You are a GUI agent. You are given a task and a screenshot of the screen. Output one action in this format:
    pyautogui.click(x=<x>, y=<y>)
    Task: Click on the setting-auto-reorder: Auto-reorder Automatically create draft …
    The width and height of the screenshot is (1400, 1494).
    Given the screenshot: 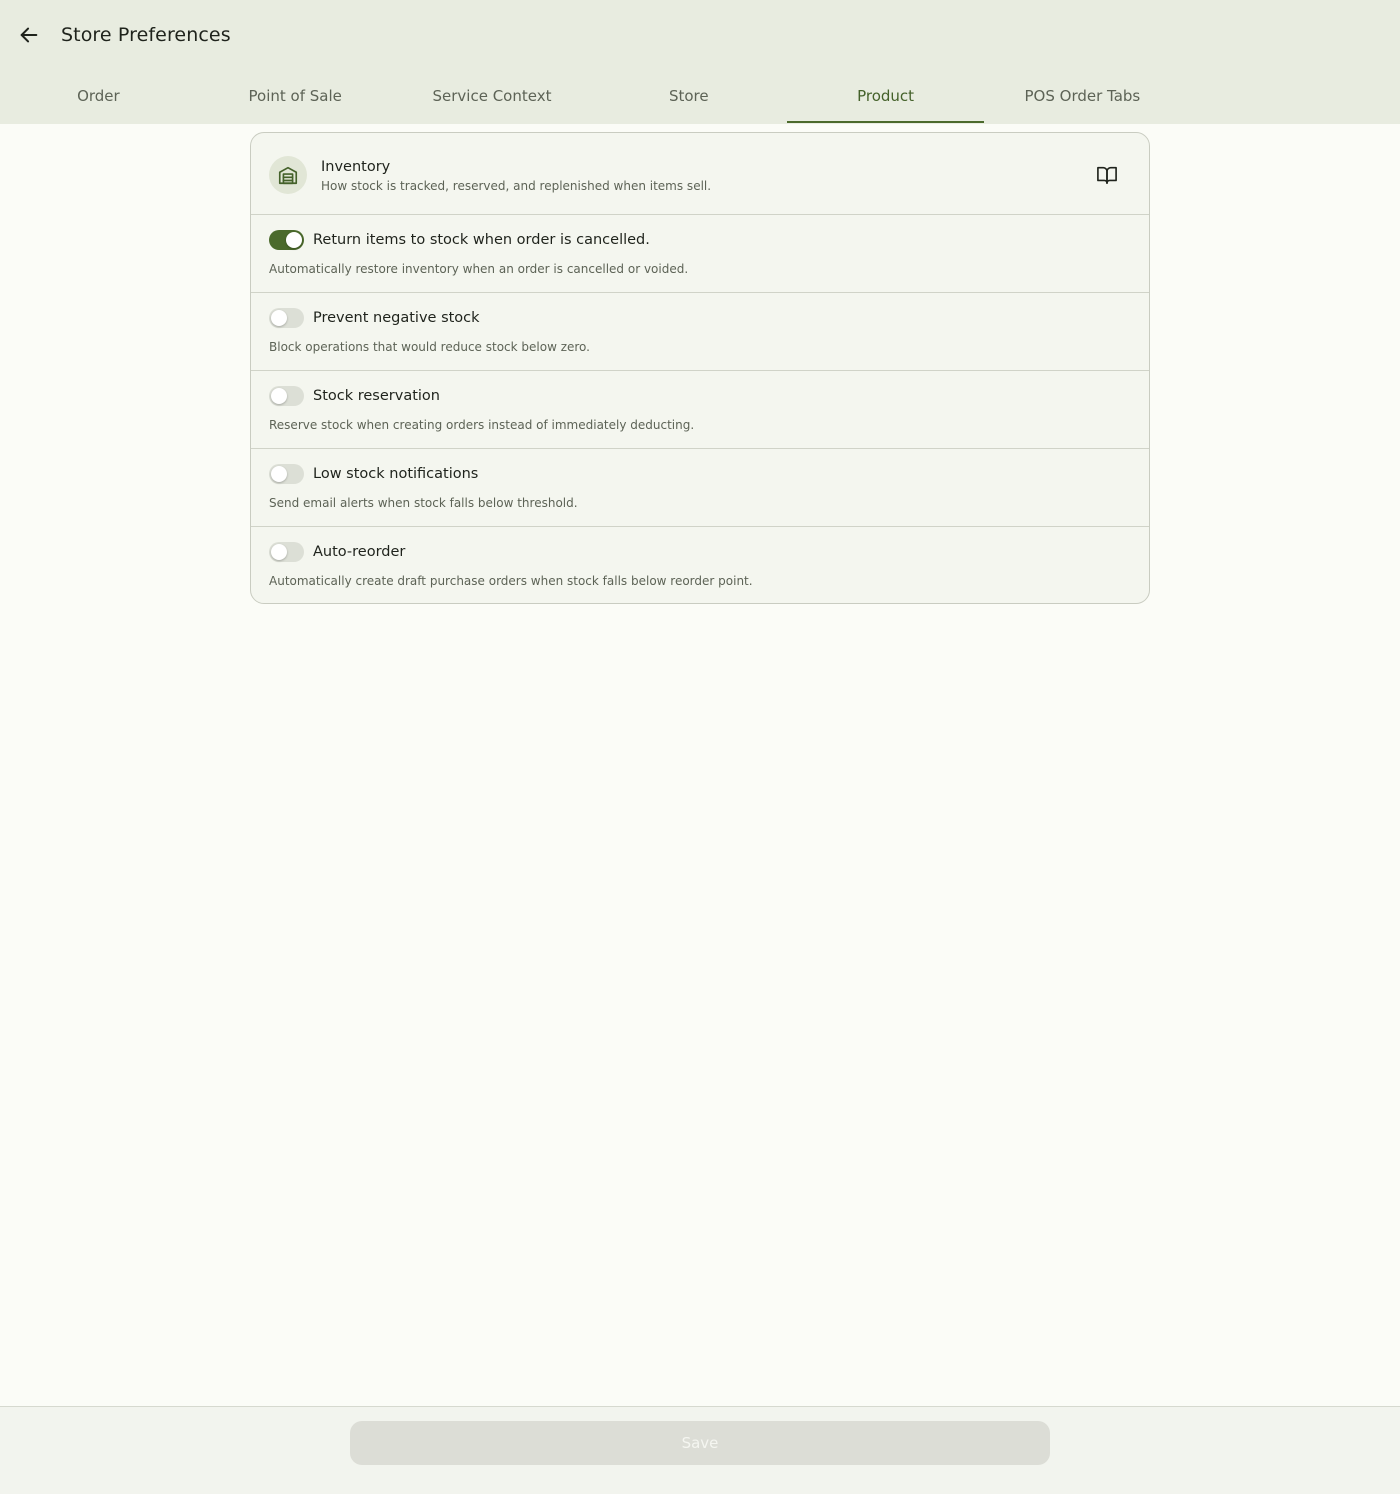 What is the action you would take?
    pyautogui.click(x=700, y=565)
    